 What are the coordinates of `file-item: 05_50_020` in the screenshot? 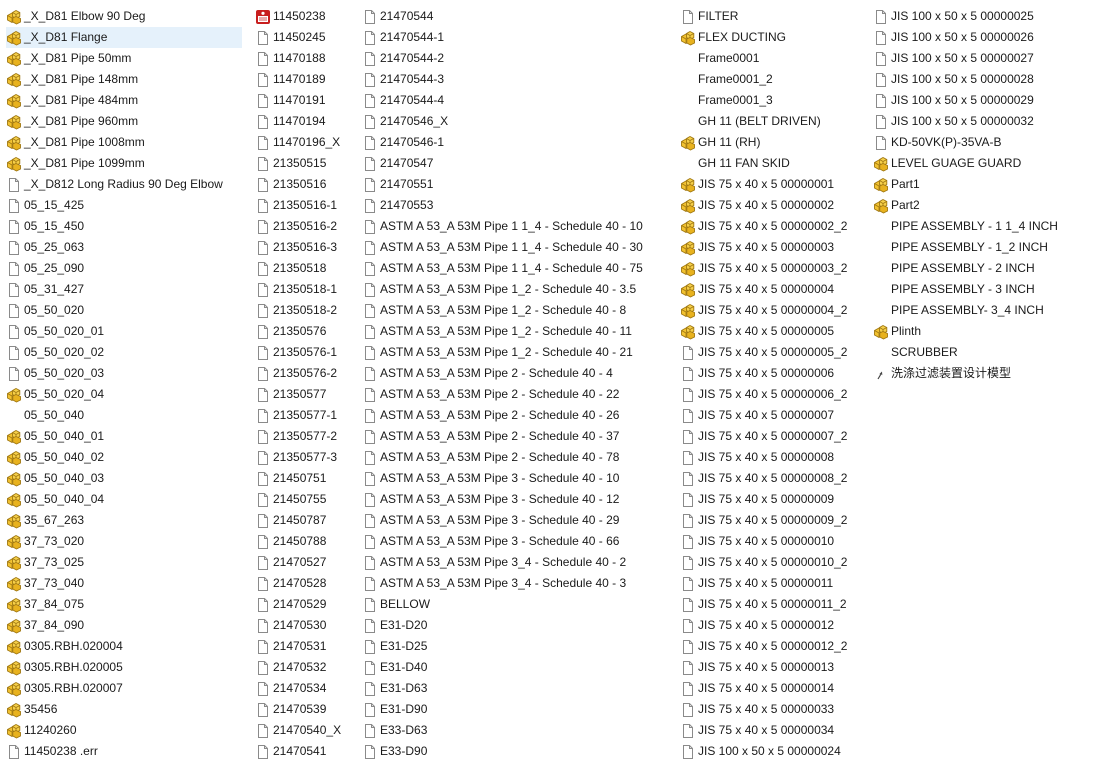 It's located at (124, 310).